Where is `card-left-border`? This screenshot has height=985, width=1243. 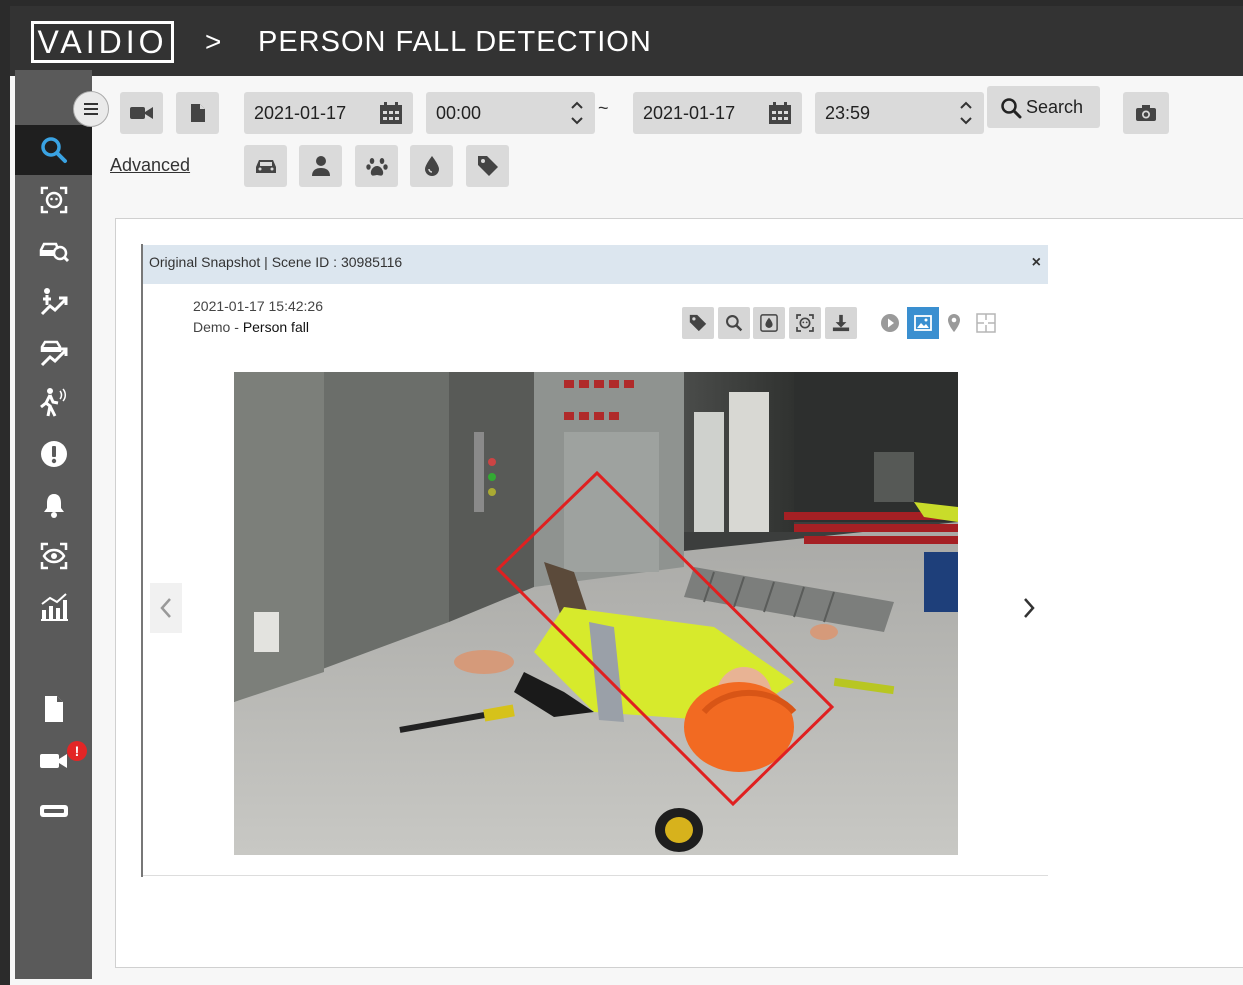
card-left-border is located at coordinates (142, 560).